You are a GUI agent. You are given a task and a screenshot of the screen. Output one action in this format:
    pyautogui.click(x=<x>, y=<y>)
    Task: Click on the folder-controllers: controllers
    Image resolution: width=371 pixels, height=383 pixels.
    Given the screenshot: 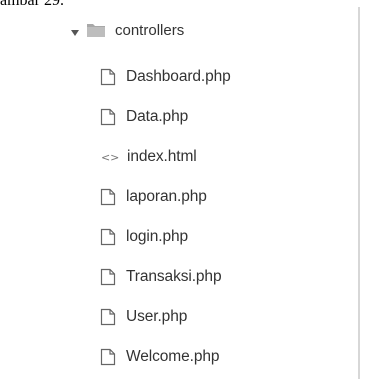 What is the action you would take?
    pyautogui.click(x=127, y=30)
    